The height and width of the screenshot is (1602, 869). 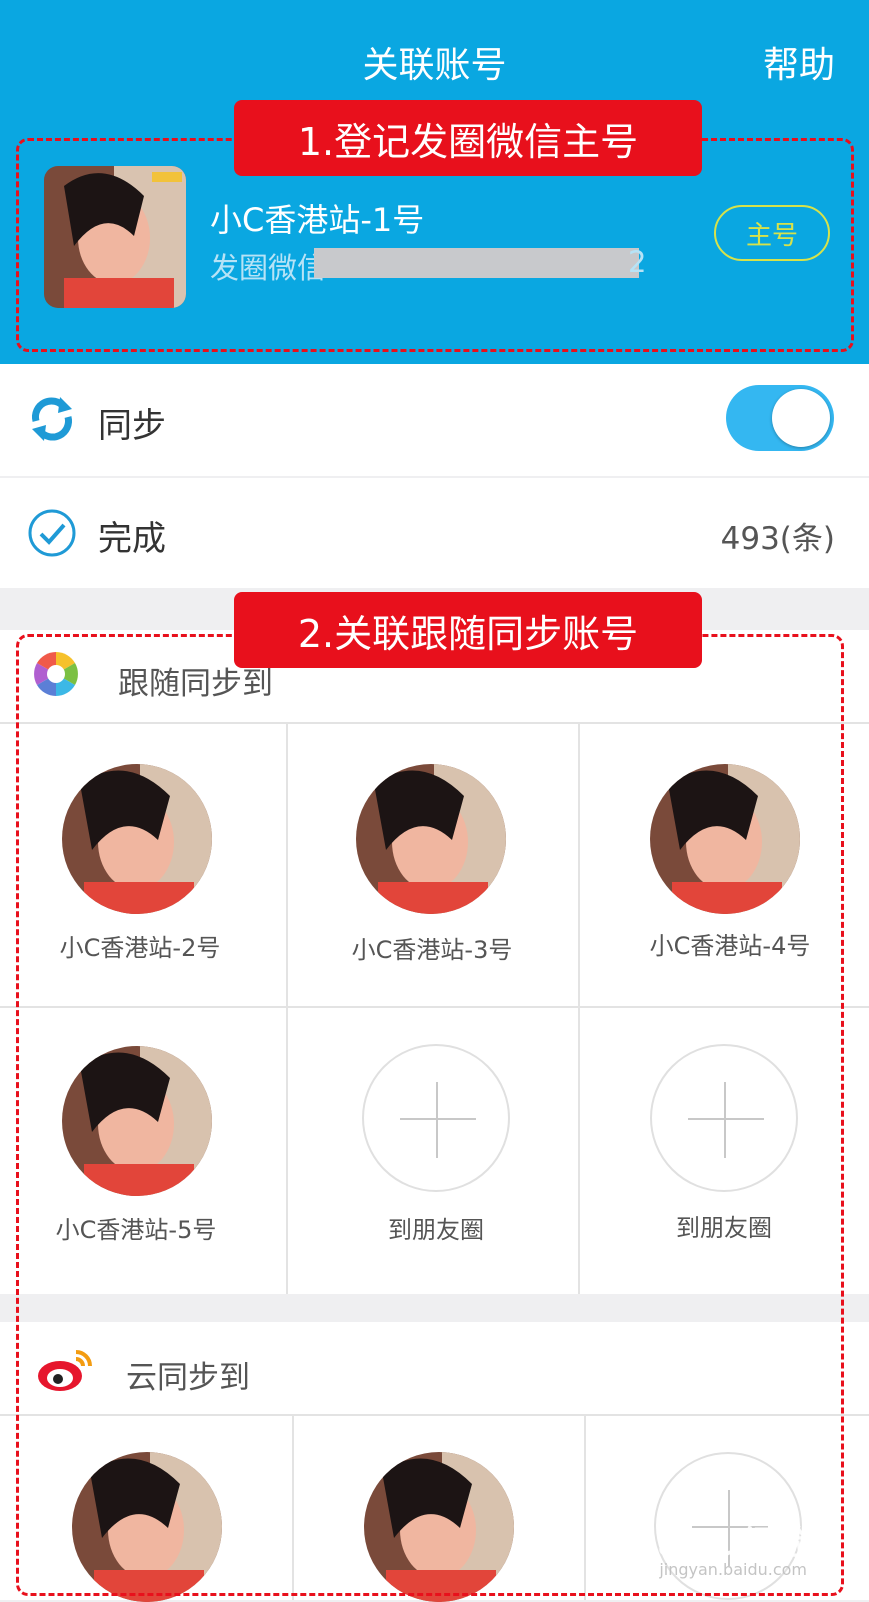 What do you see at coordinates (468, 630) in the screenshot?
I see `annotation-step2: 2.关联跟随同步账号` at bounding box center [468, 630].